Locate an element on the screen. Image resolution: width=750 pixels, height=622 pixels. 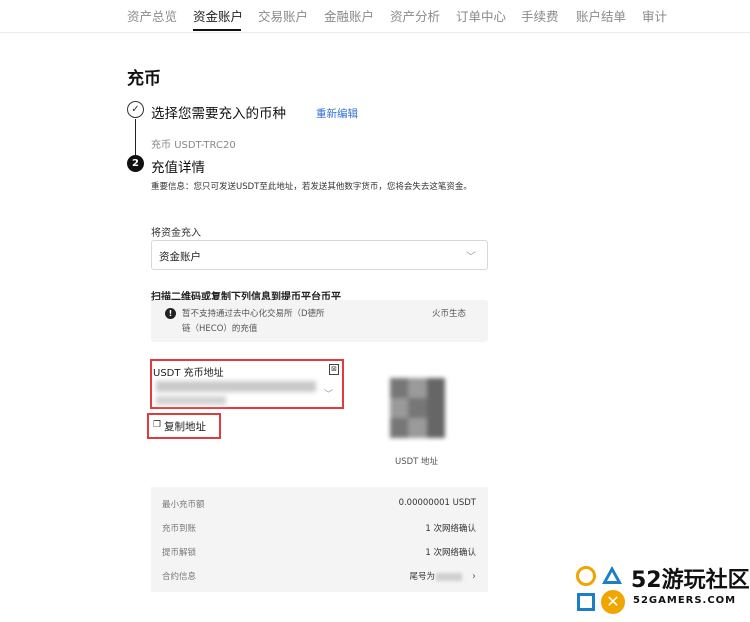
deposit-address-label: USDT 充币地址 is located at coordinates (188, 373).